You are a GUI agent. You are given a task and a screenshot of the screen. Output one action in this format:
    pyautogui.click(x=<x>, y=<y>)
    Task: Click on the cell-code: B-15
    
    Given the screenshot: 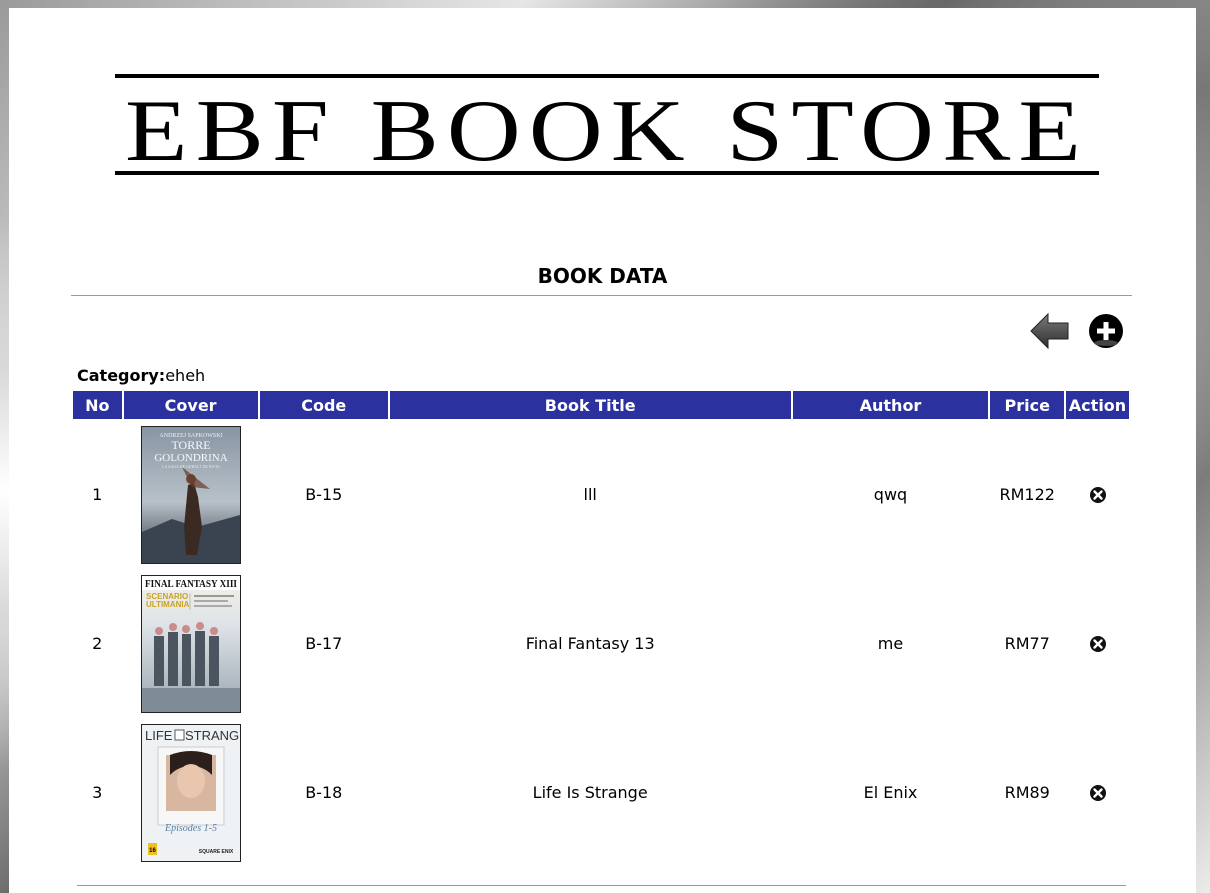 What is the action you would take?
    pyautogui.click(x=324, y=494)
    